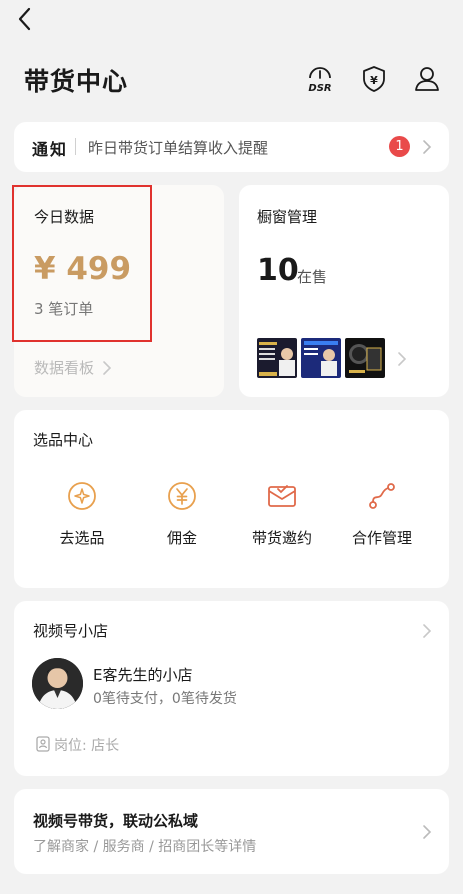 Image resolution: width=463 pixels, height=894 pixels. I want to click on showcase-status: 在售, so click(312, 277).